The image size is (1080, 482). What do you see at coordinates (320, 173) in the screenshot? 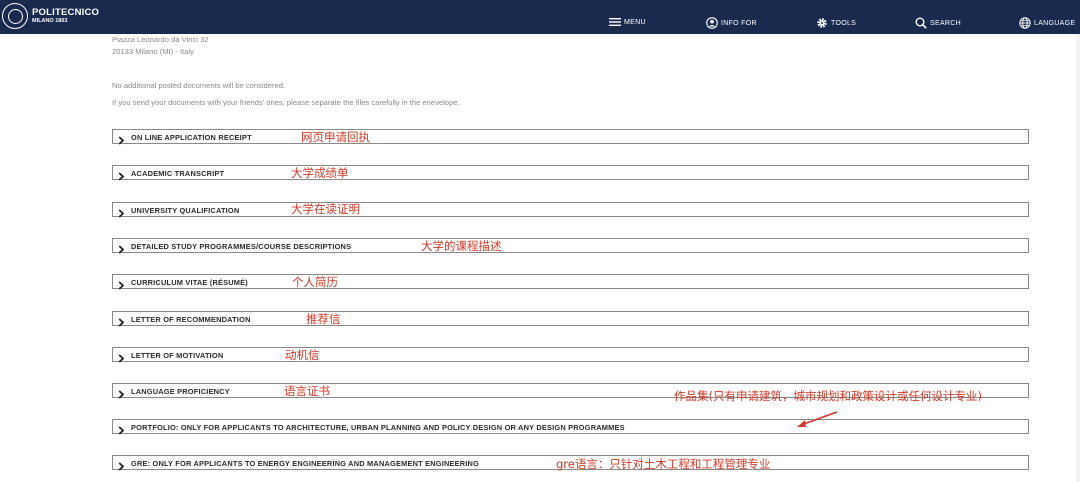
I see `handwritten-annotation: 大学成绩单` at bounding box center [320, 173].